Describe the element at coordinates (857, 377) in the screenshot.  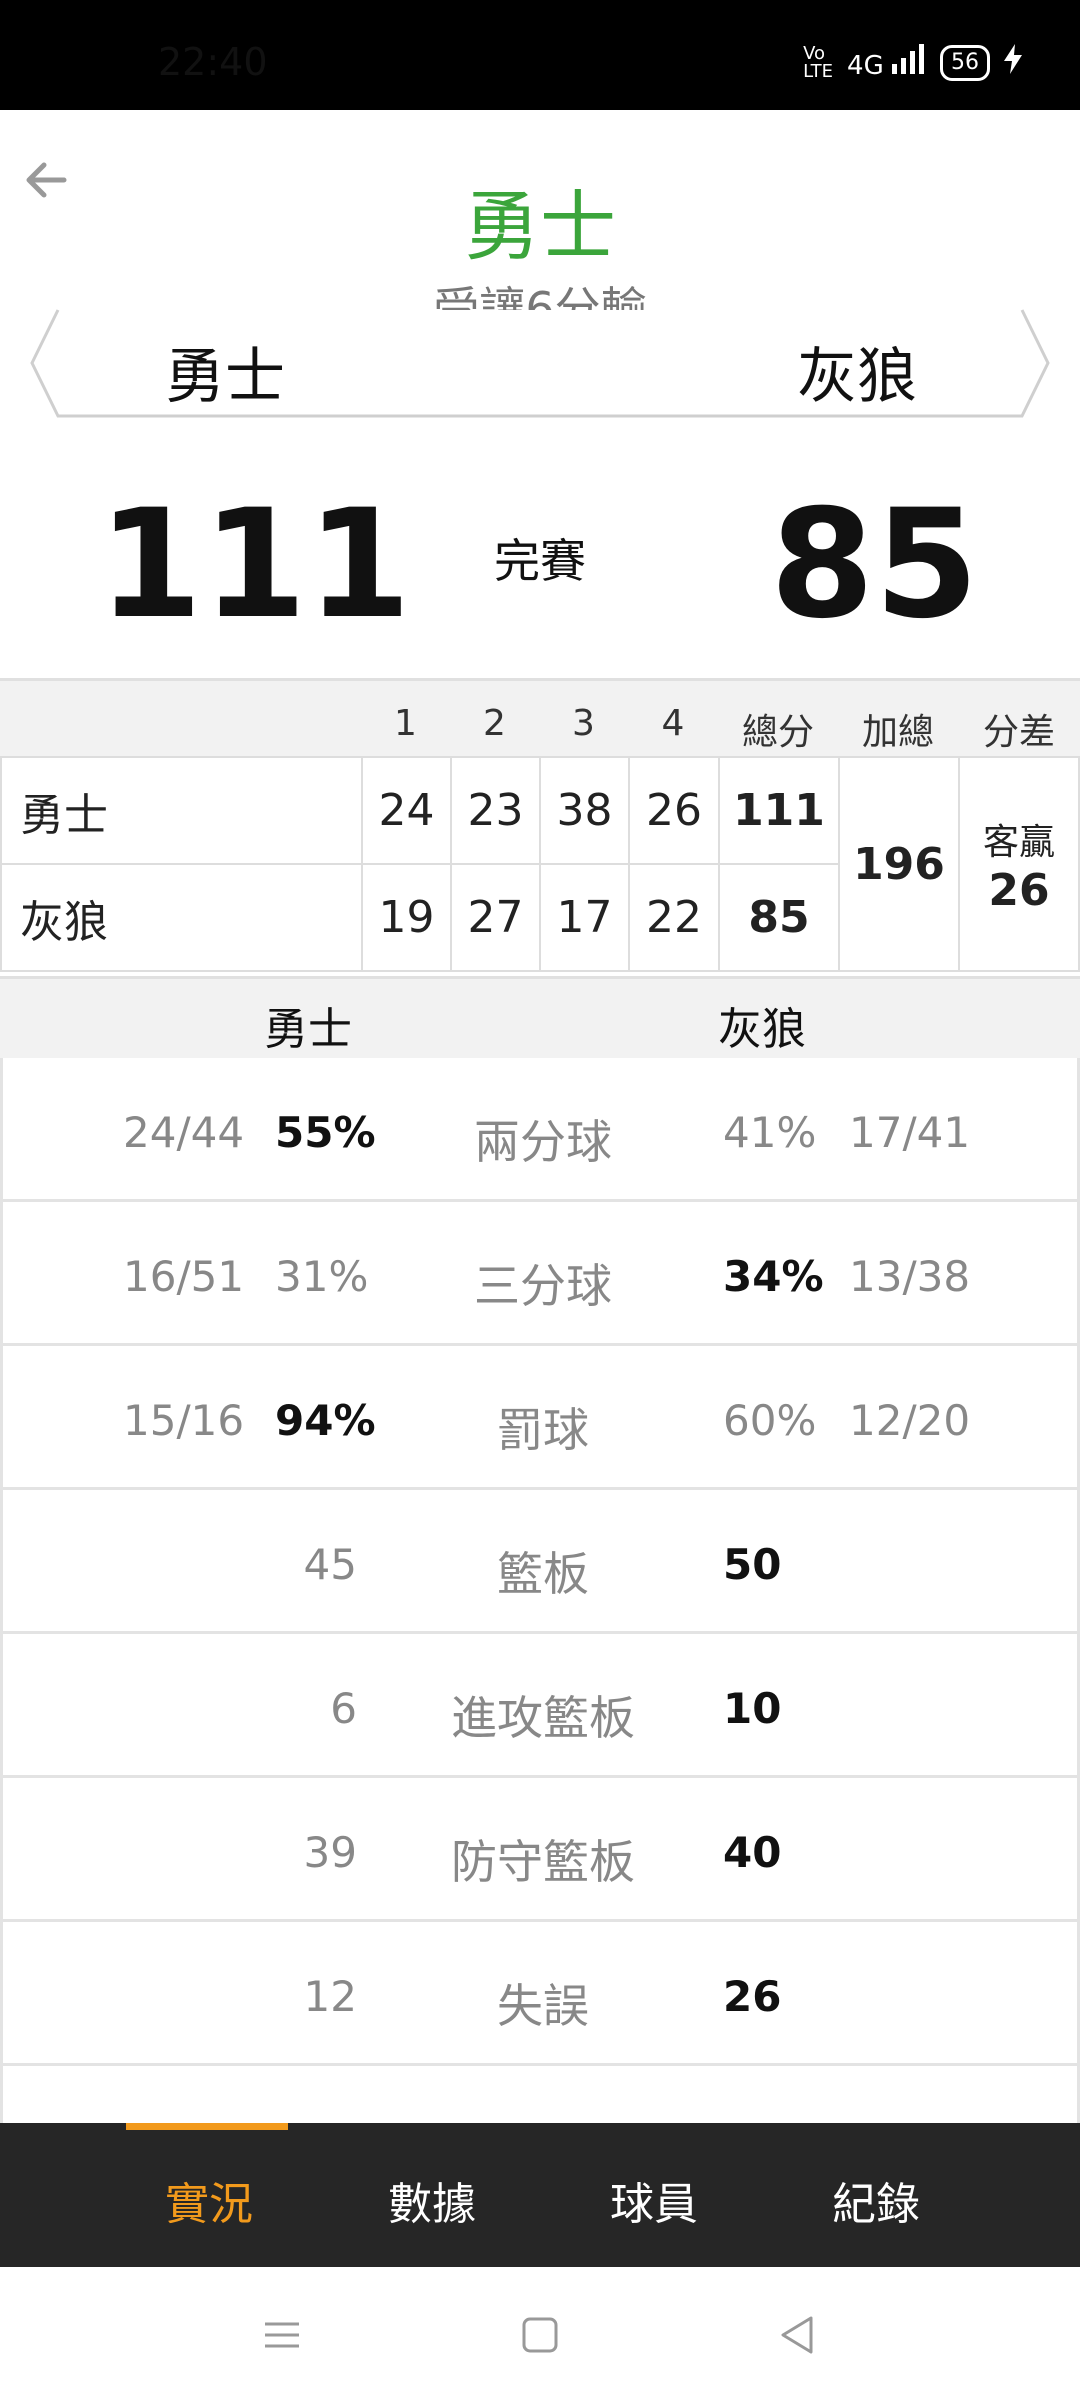
I see `away-team-name: 灰狼` at that location.